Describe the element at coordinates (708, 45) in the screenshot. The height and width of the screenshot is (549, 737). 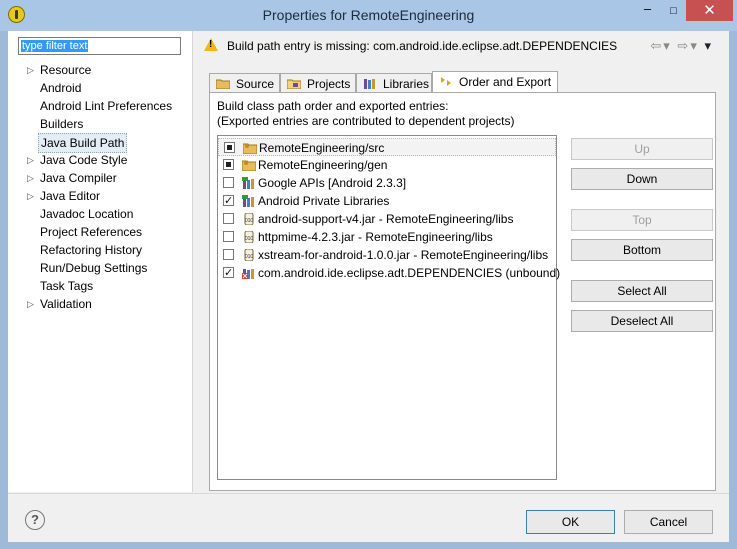
I see `menu-chevron-down-icon: ▾` at that location.